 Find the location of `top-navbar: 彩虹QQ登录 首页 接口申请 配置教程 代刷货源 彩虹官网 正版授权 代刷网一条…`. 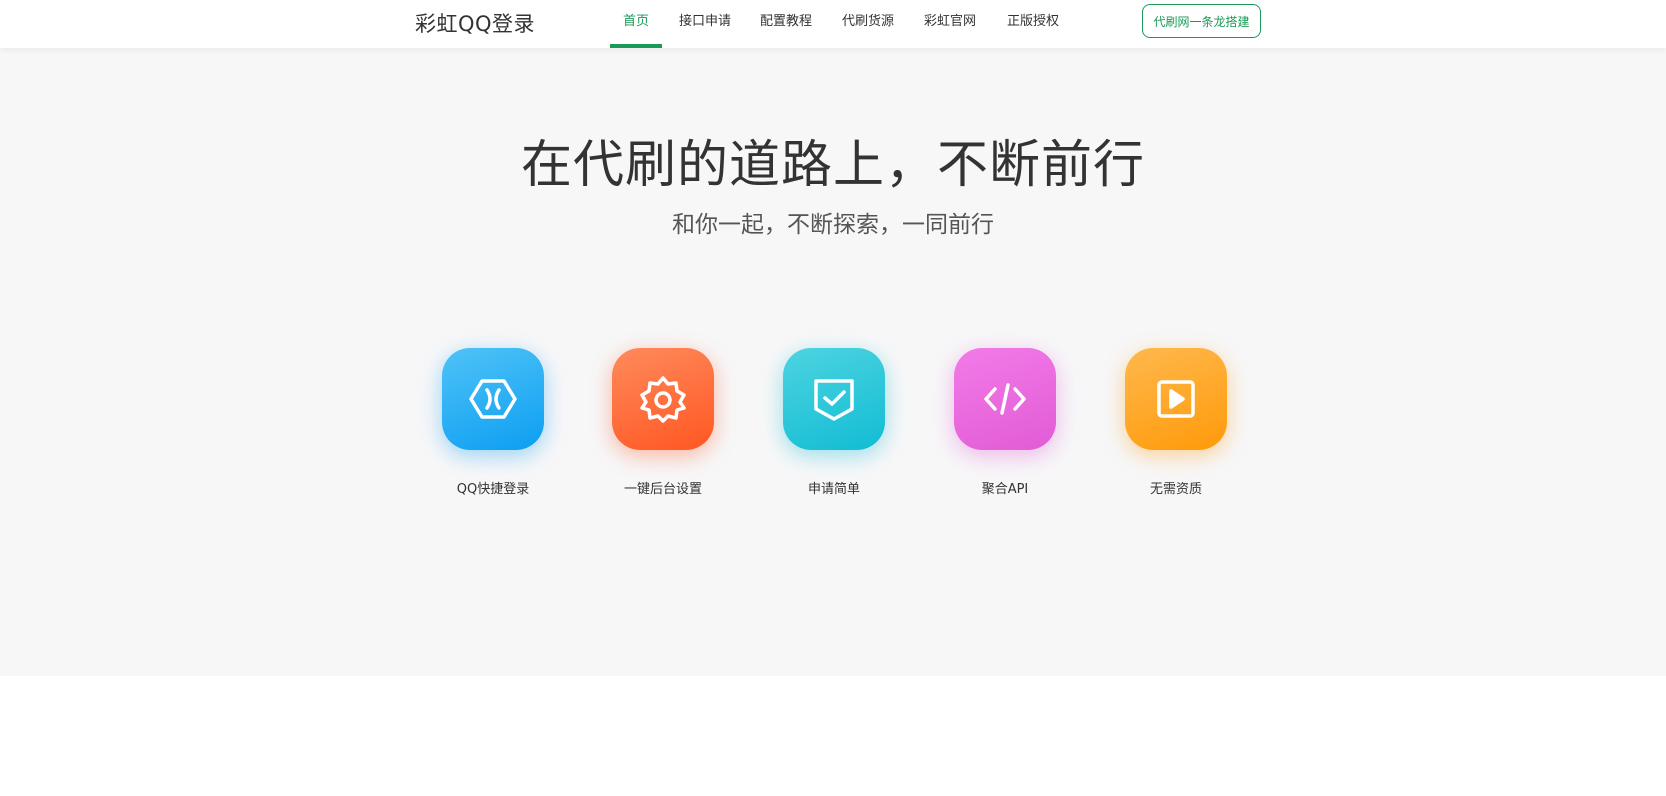

top-navbar: 彩虹QQ登录 首页 接口申请 配置教程 代刷货源 彩虹官网 正版授权 代刷网一条… is located at coordinates (833, 24).